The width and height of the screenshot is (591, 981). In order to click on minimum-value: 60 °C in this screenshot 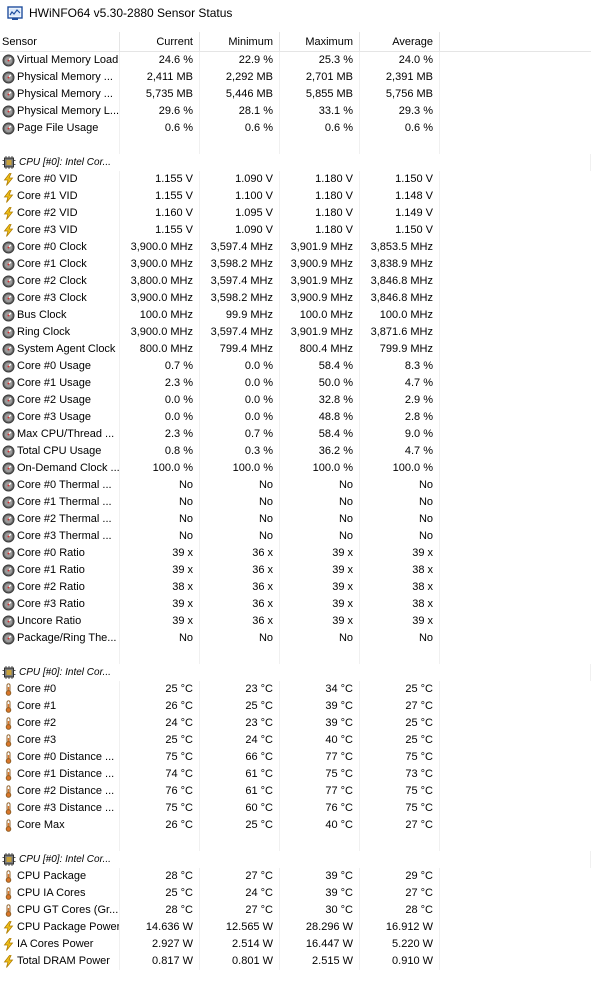, I will do `click(240, 808)`.